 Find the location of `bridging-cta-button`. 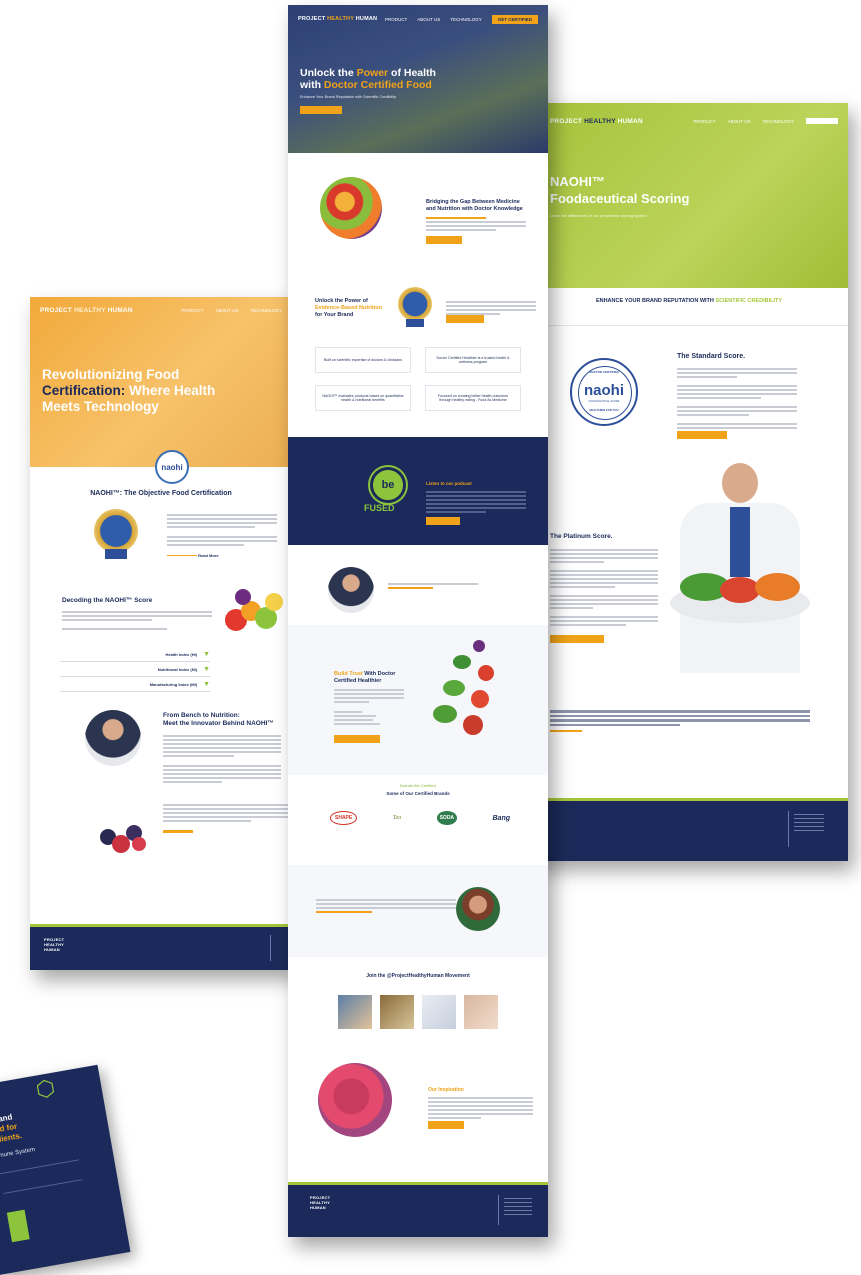

bridging-cta-button is located at coordinates (444, 240).